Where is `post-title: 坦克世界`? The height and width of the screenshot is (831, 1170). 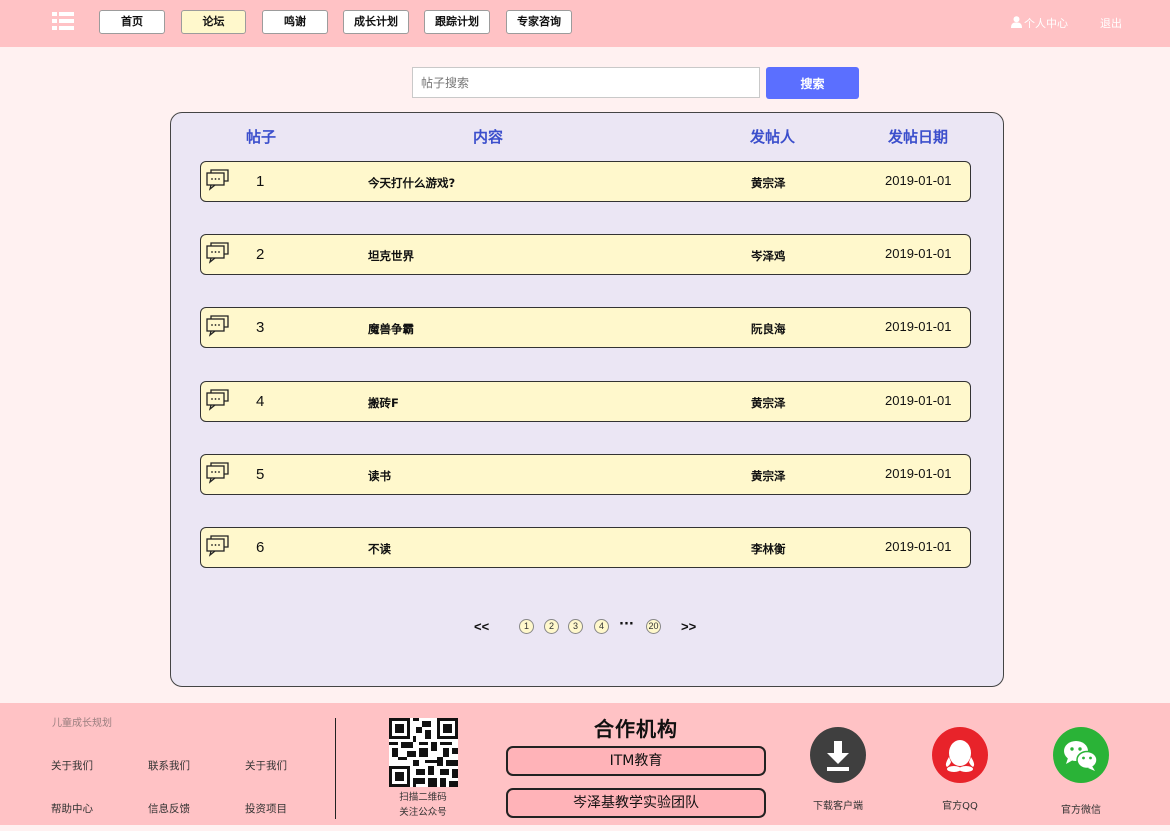
post-title: 坦克世界 is located at coordinates (391, 256).